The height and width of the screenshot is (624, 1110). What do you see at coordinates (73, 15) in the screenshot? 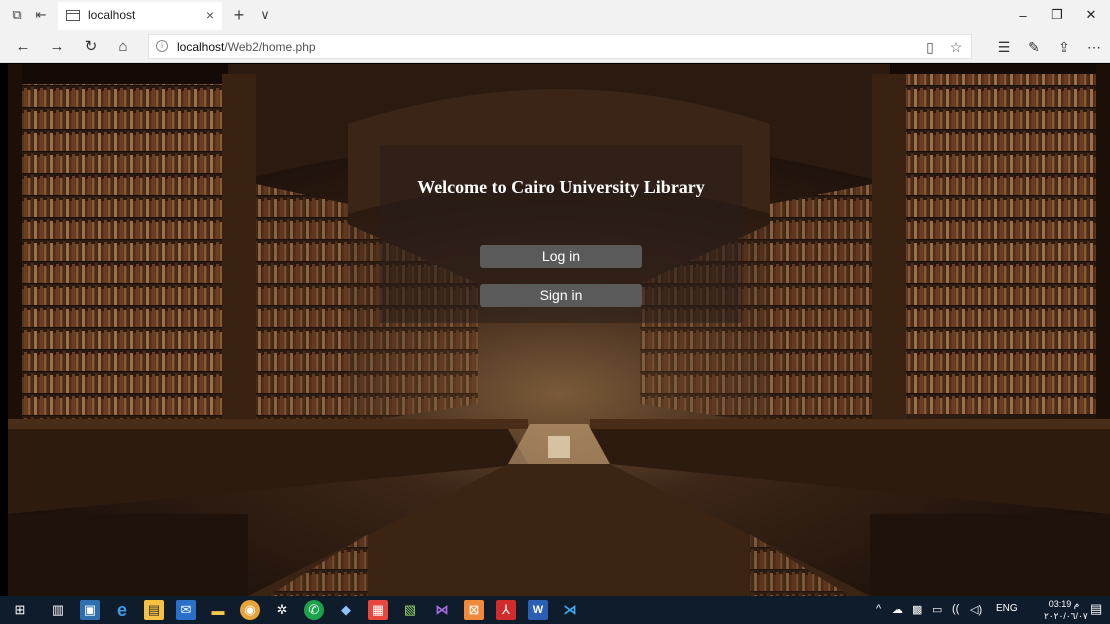
I see `page-icon` at bounding box center [73, 15].